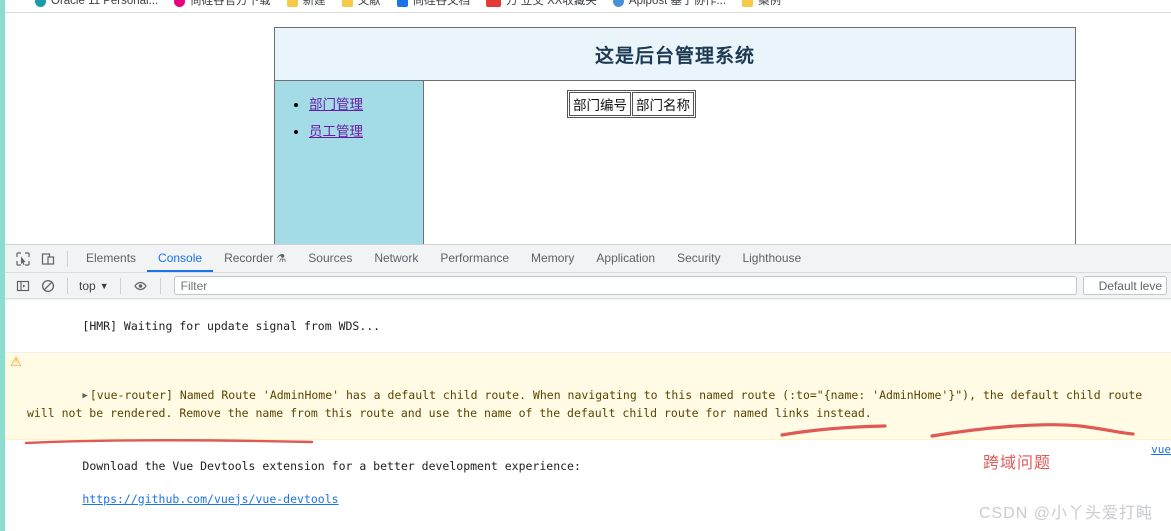  I want to click on live-expression-icon, so click(140, 286).